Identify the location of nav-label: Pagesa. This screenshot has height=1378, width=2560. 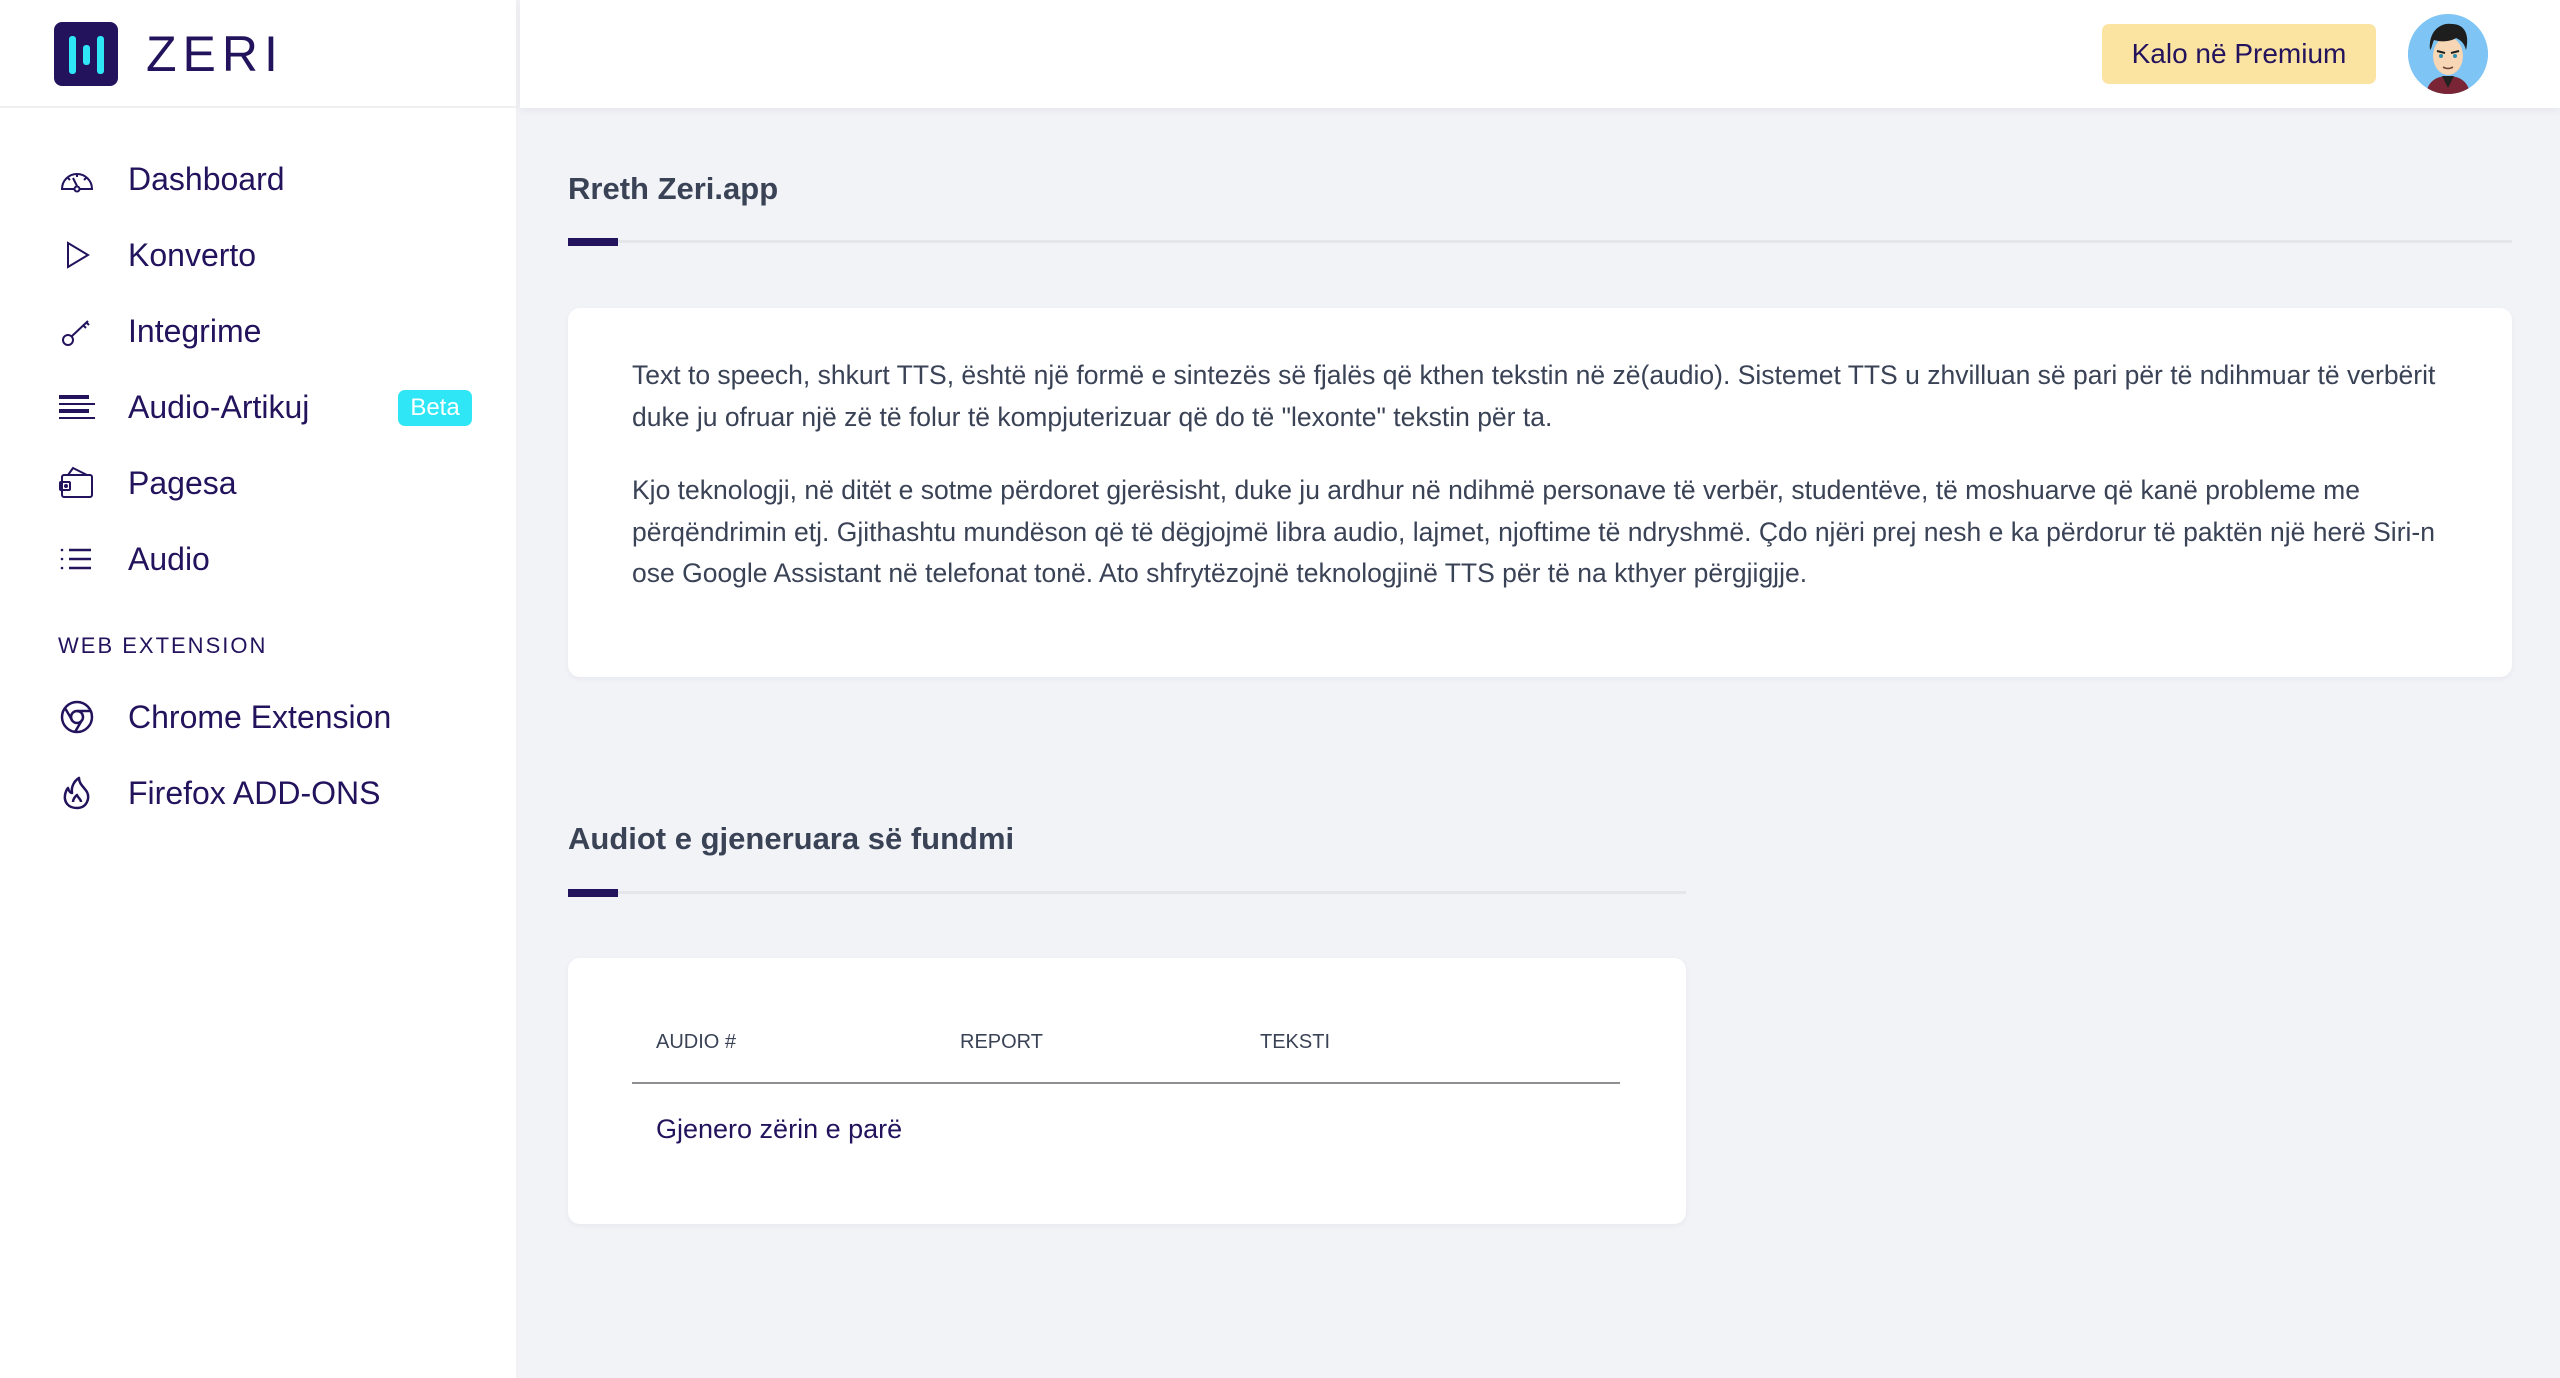
(182, 483).